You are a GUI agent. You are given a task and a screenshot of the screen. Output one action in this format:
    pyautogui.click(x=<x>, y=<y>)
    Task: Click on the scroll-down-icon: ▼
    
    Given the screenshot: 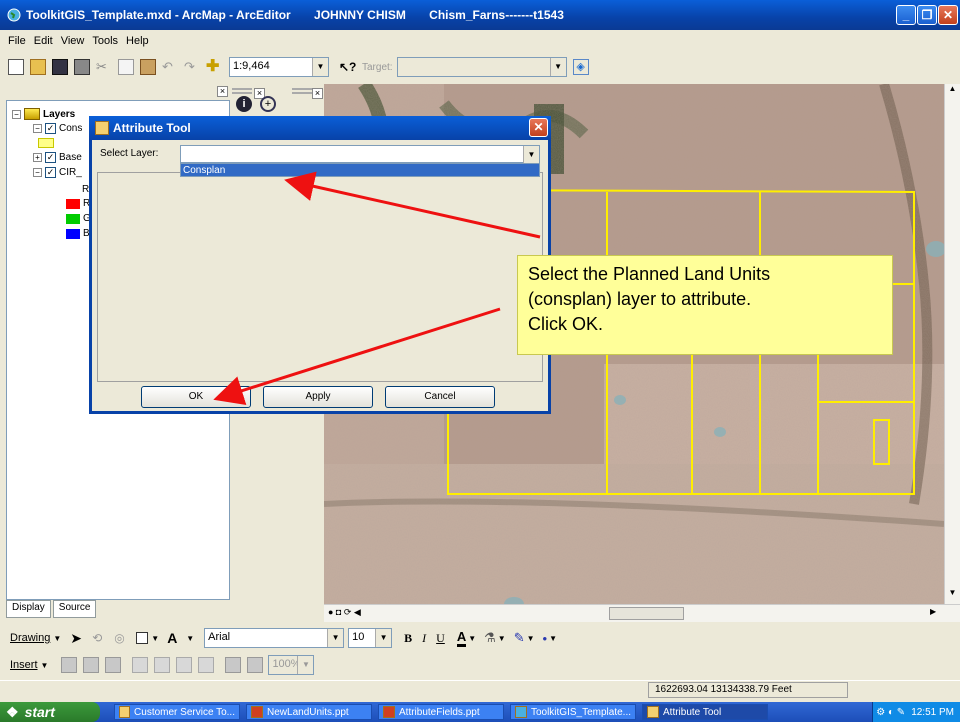 What is the action you would take?
    pyautogui.click(x=952, y=595)
    